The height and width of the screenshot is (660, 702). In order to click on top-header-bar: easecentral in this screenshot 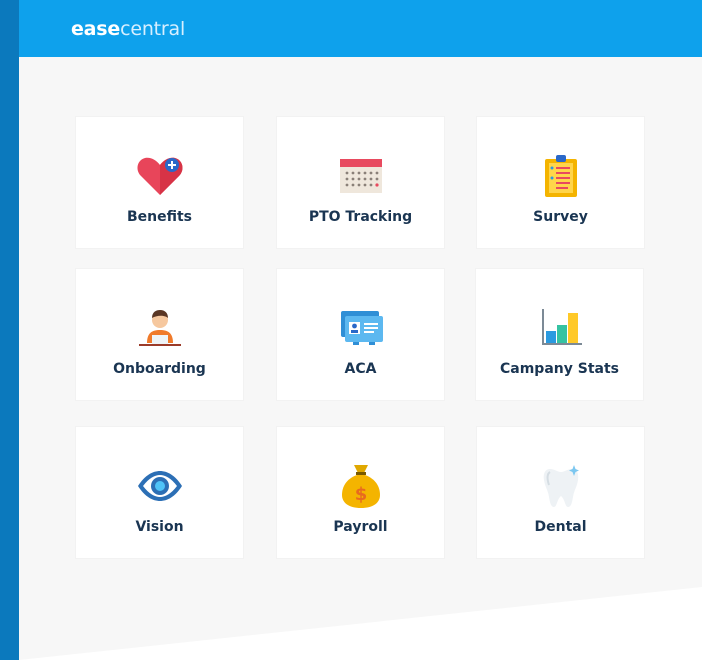, I will do `click(360, 28)`.